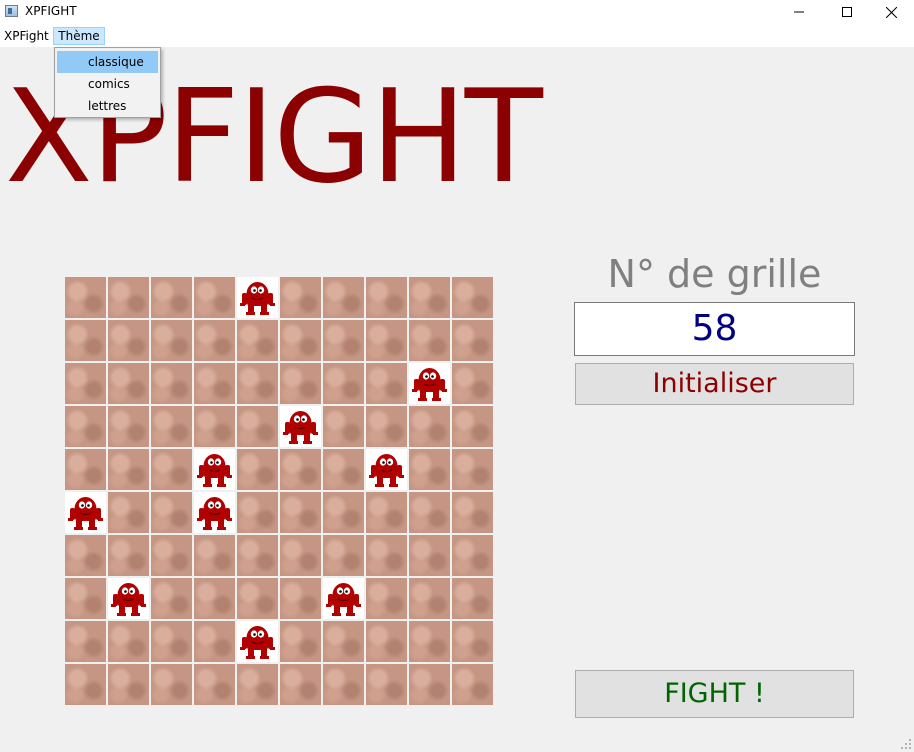 This screenshot has height=752, width=914. Describe the element at coordinates (714, 694) in the screenshot. I see `fight-button: FIGHT !` at that location.